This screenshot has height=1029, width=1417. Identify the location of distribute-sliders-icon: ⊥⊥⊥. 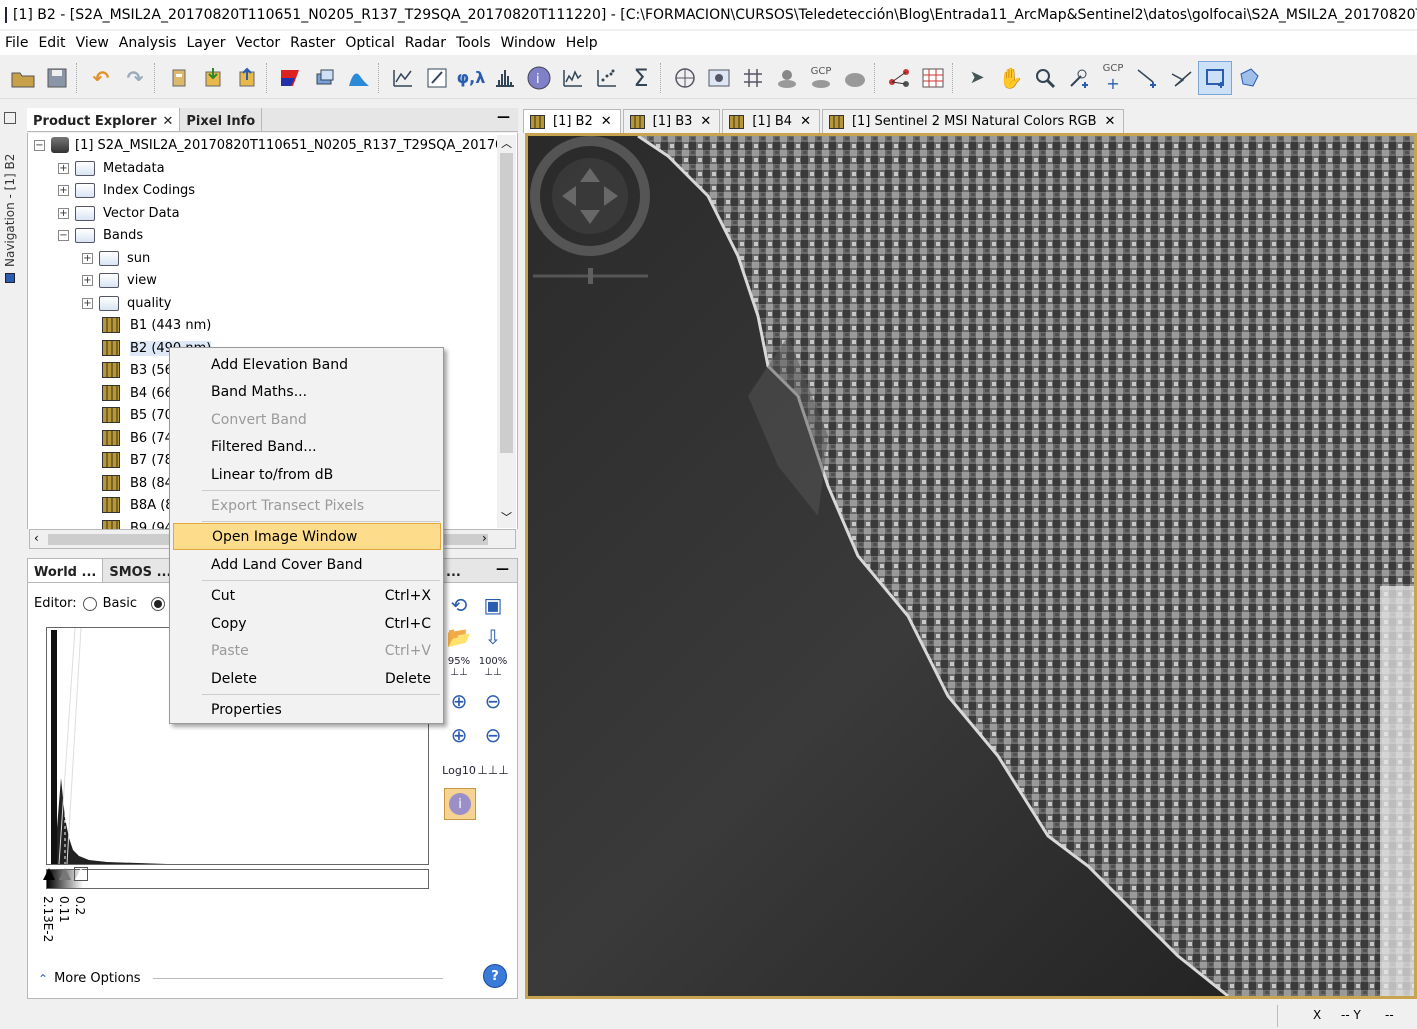
(492, 770).